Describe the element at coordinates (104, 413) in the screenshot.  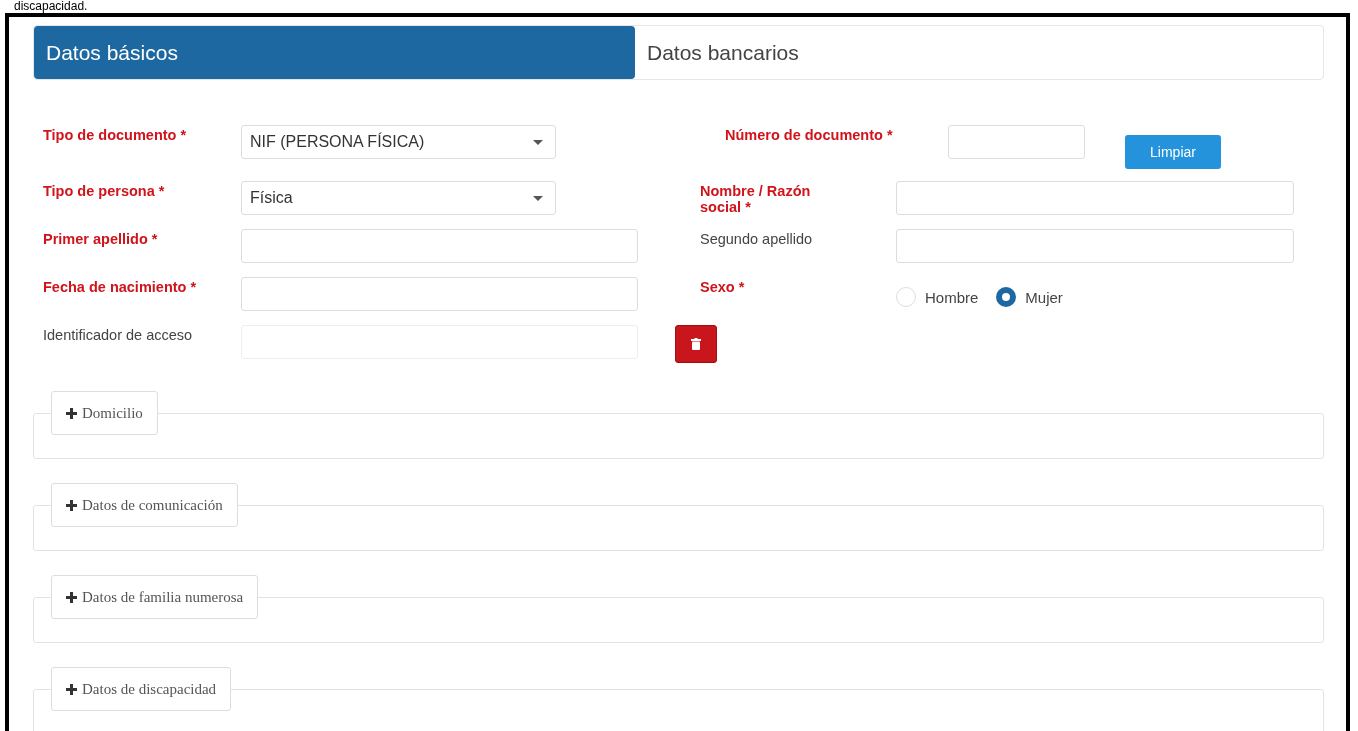
I see `section-toggle-button: Domicilio` at that location.